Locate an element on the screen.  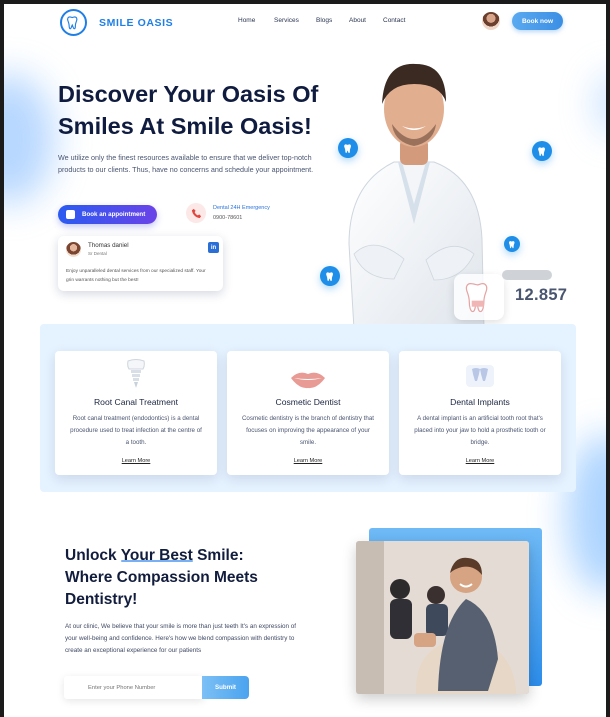
decor-glow-left is located at coordinates (29, 139).